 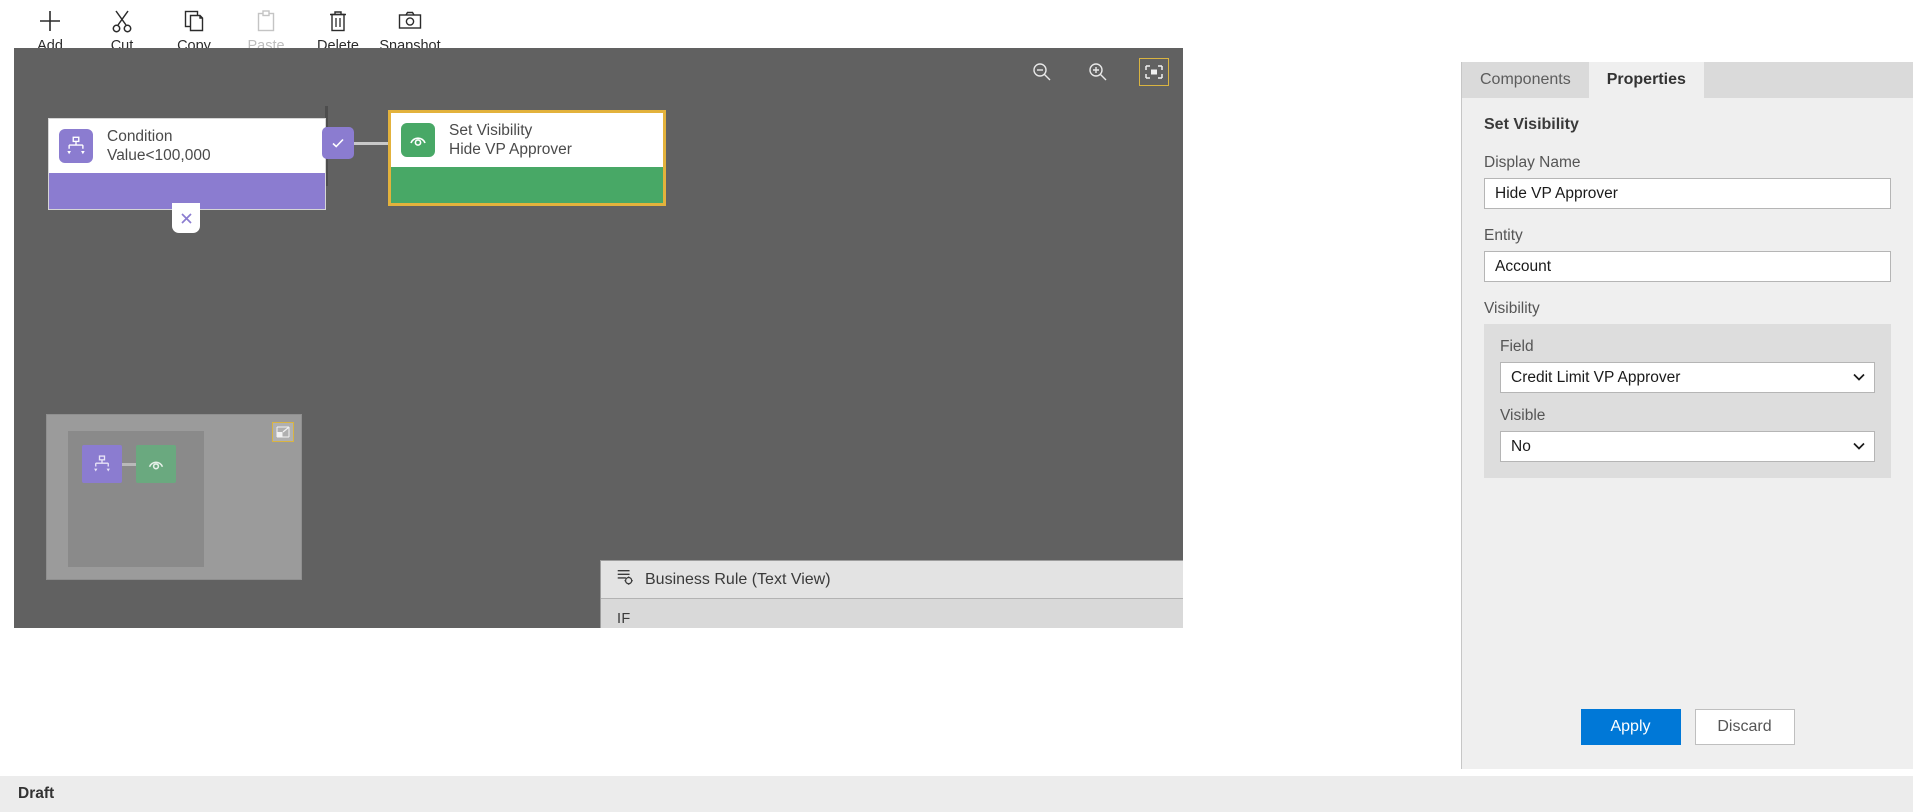 What do you see at coordinates (1744, 727) in the screenshot?
I see `discard-button: Discard` at bounding box center [1744, 727].